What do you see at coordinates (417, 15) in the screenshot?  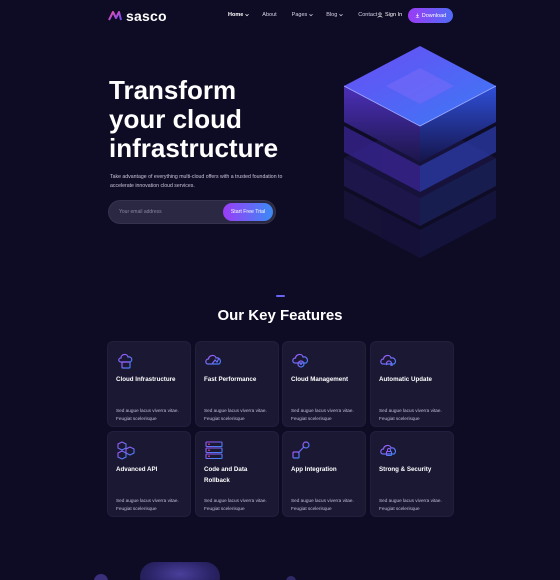 I see `download-icon` at bounding box center [417, 15].